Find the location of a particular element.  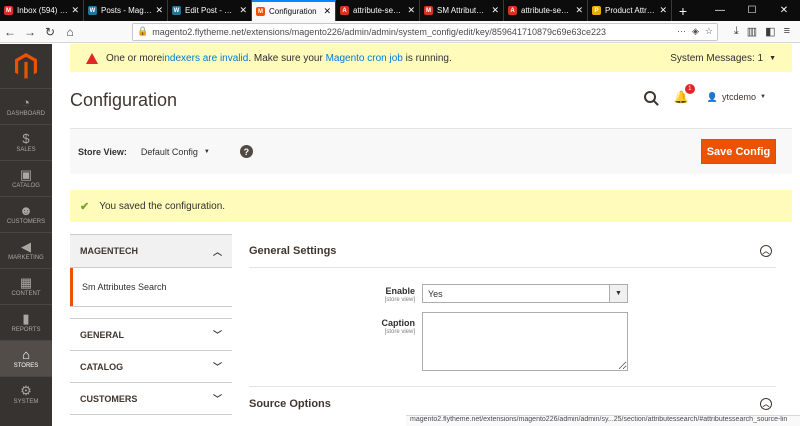

favicon-icon: P is located at coordinates (596, 10).